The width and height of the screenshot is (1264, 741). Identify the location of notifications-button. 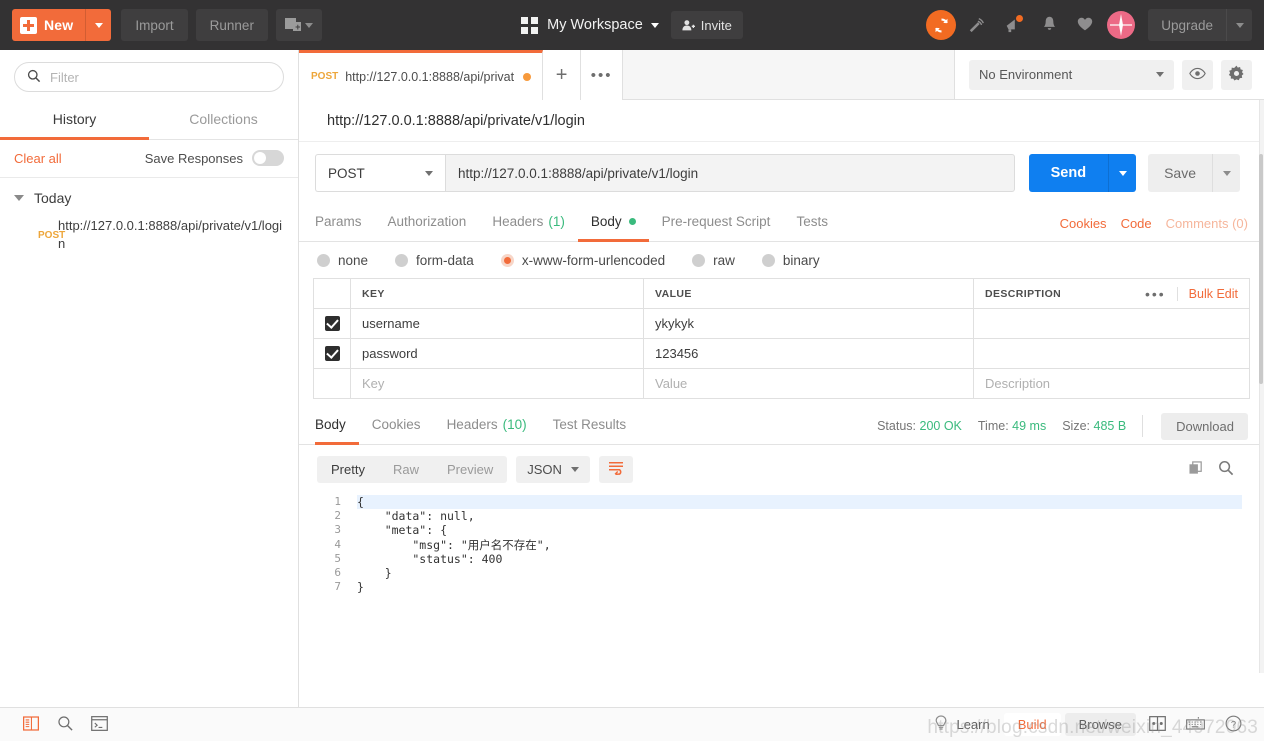
(1049, 25).